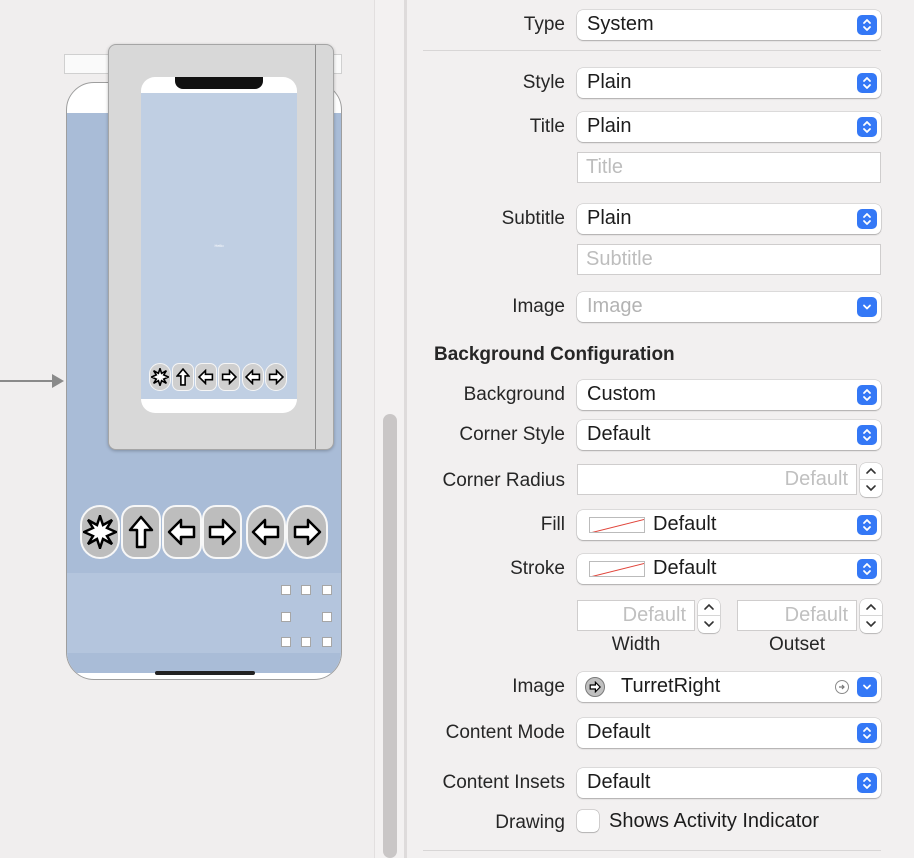 The image size is (914, 858). I want to click on initial-view-controller-arrow, so click(30, 381).